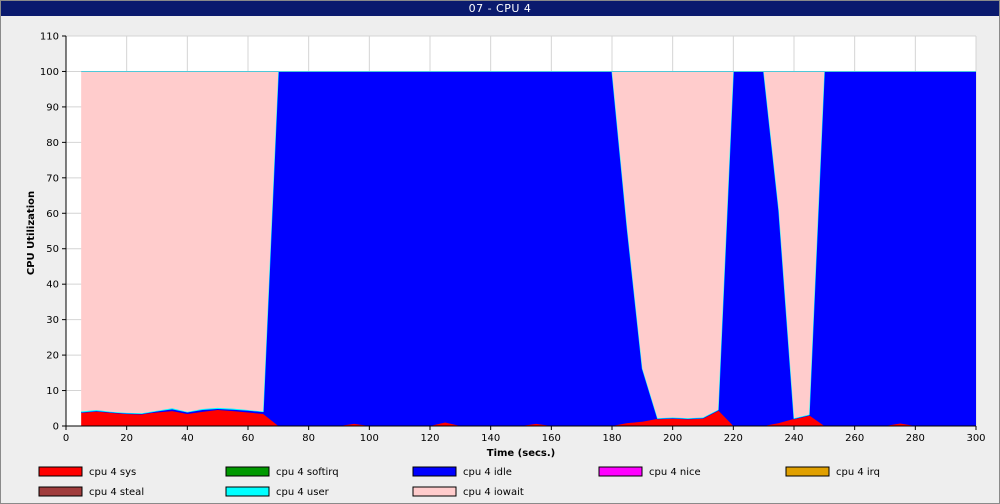  I want to click on legend-swatch-cpu-4-iowait, so click(434, 491).